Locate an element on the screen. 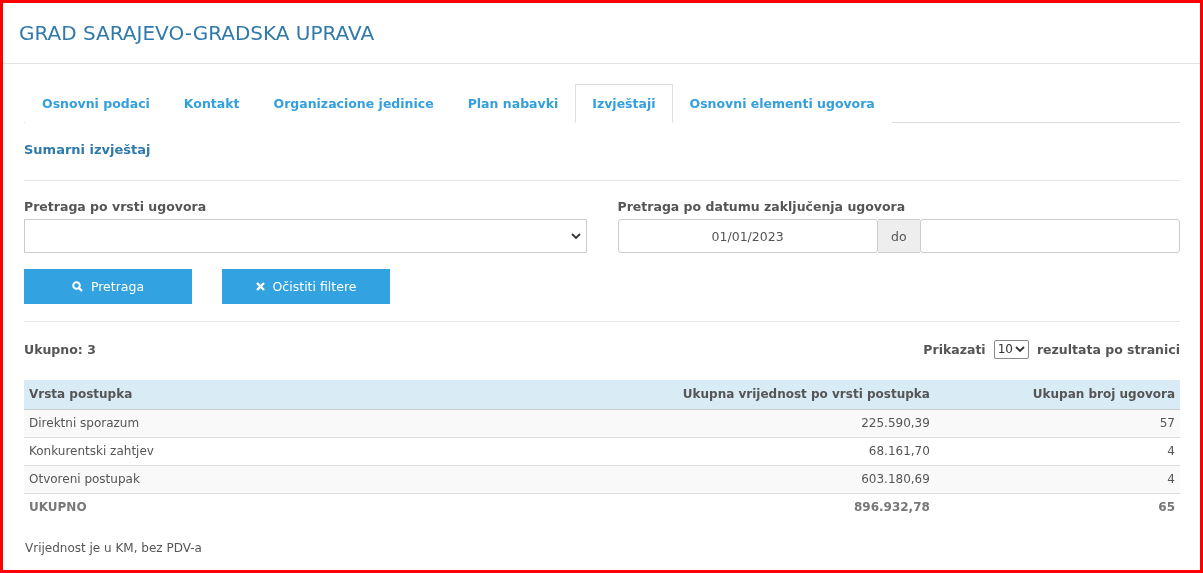 Image resolution: width=1203 pixels, height=573 pixels. date-to-field is located at coordinates (1049, 236).